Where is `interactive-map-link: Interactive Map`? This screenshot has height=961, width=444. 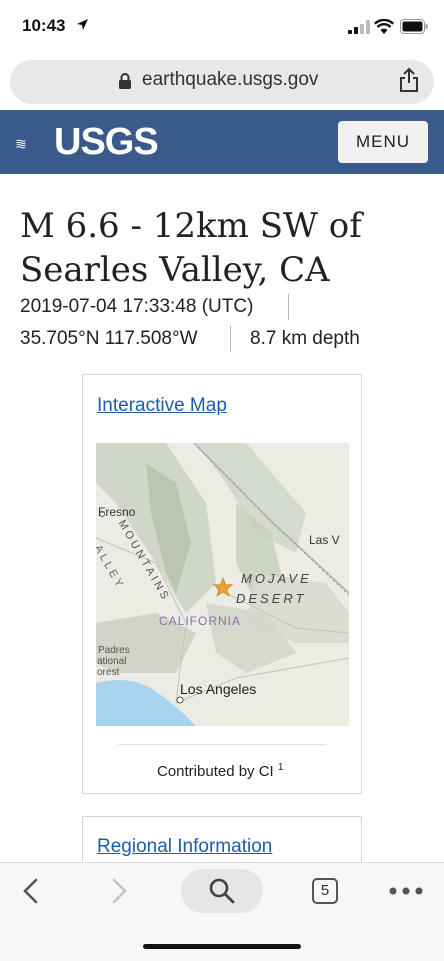
interactive-map-link: Interactive Map is located at coordinates (162, 406).